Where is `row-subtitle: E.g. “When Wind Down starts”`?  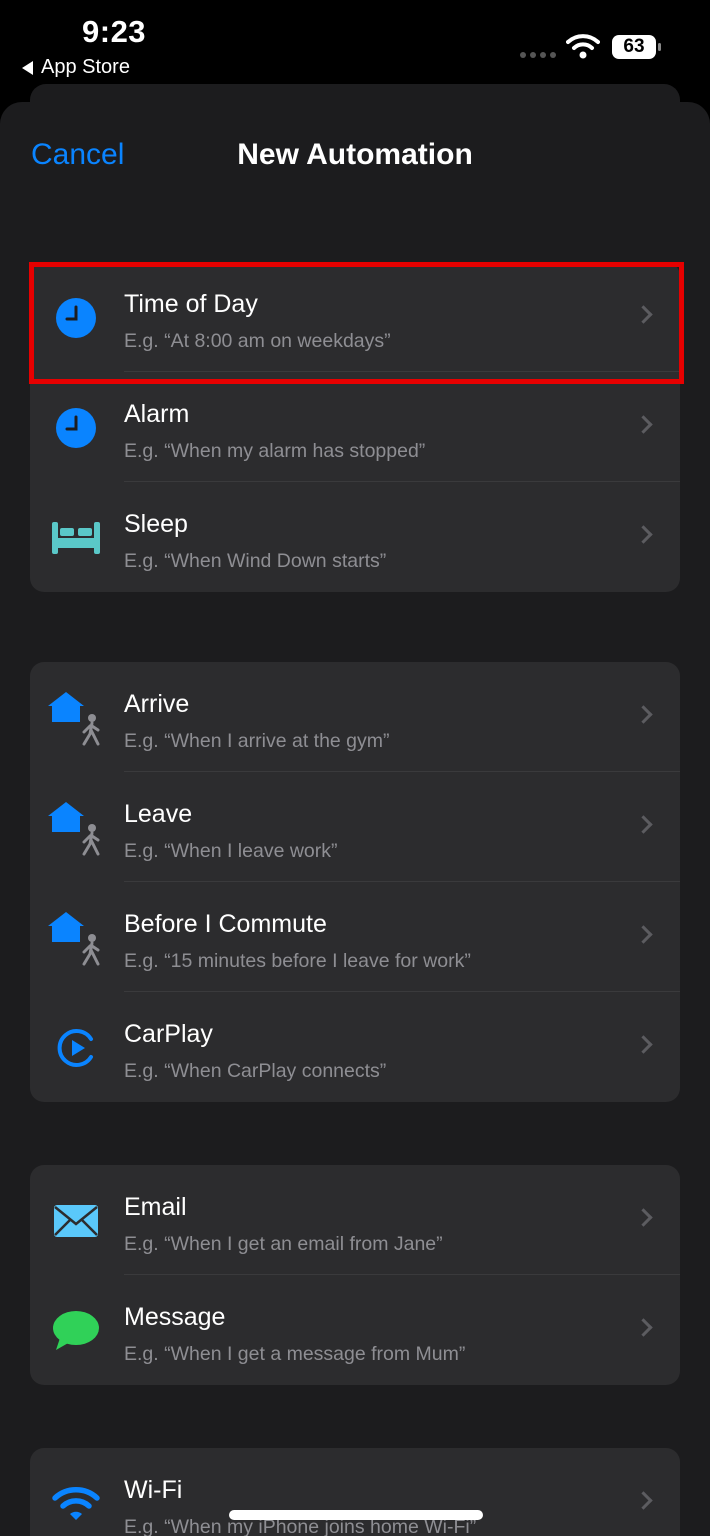 row-subtitle: E.g. “When Wind Down starts” is located at coordinates (255, 561).